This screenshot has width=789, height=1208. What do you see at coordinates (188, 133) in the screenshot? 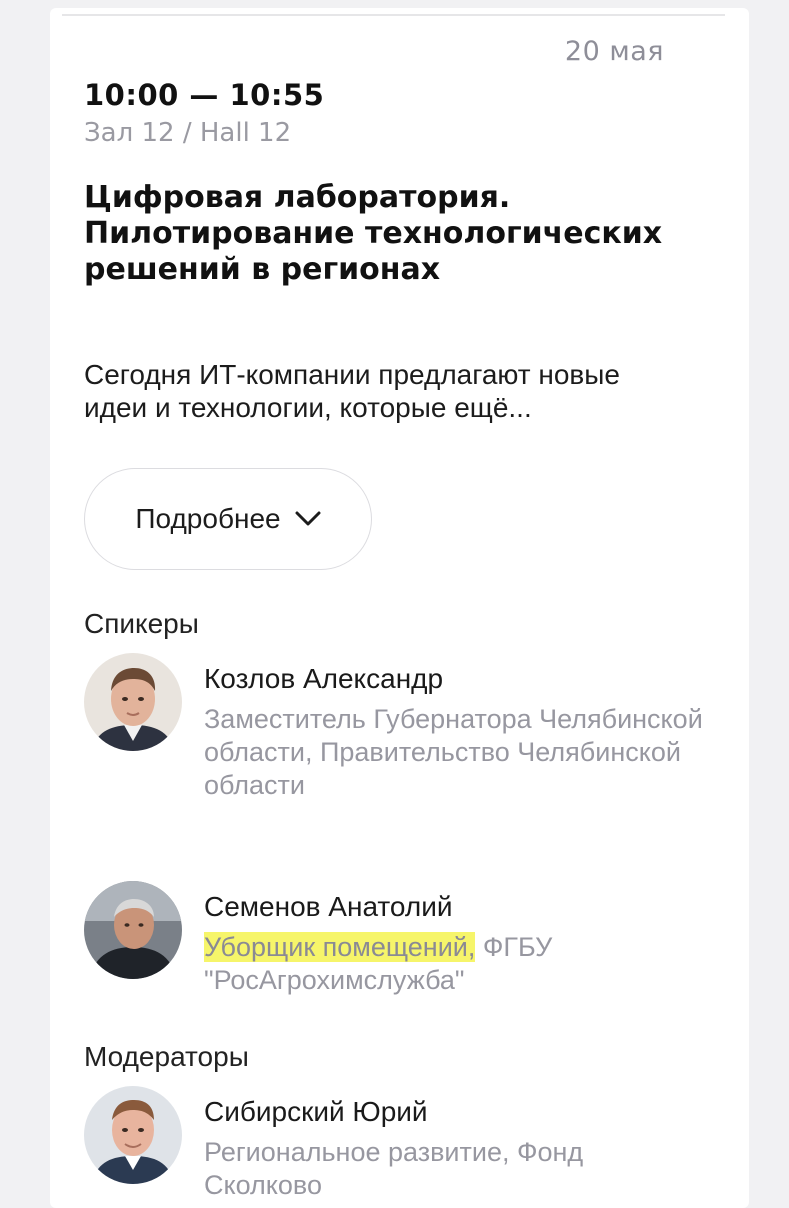
I see `session-hall: Зал 12 / Hall 12` at bounding box center [188, 133].